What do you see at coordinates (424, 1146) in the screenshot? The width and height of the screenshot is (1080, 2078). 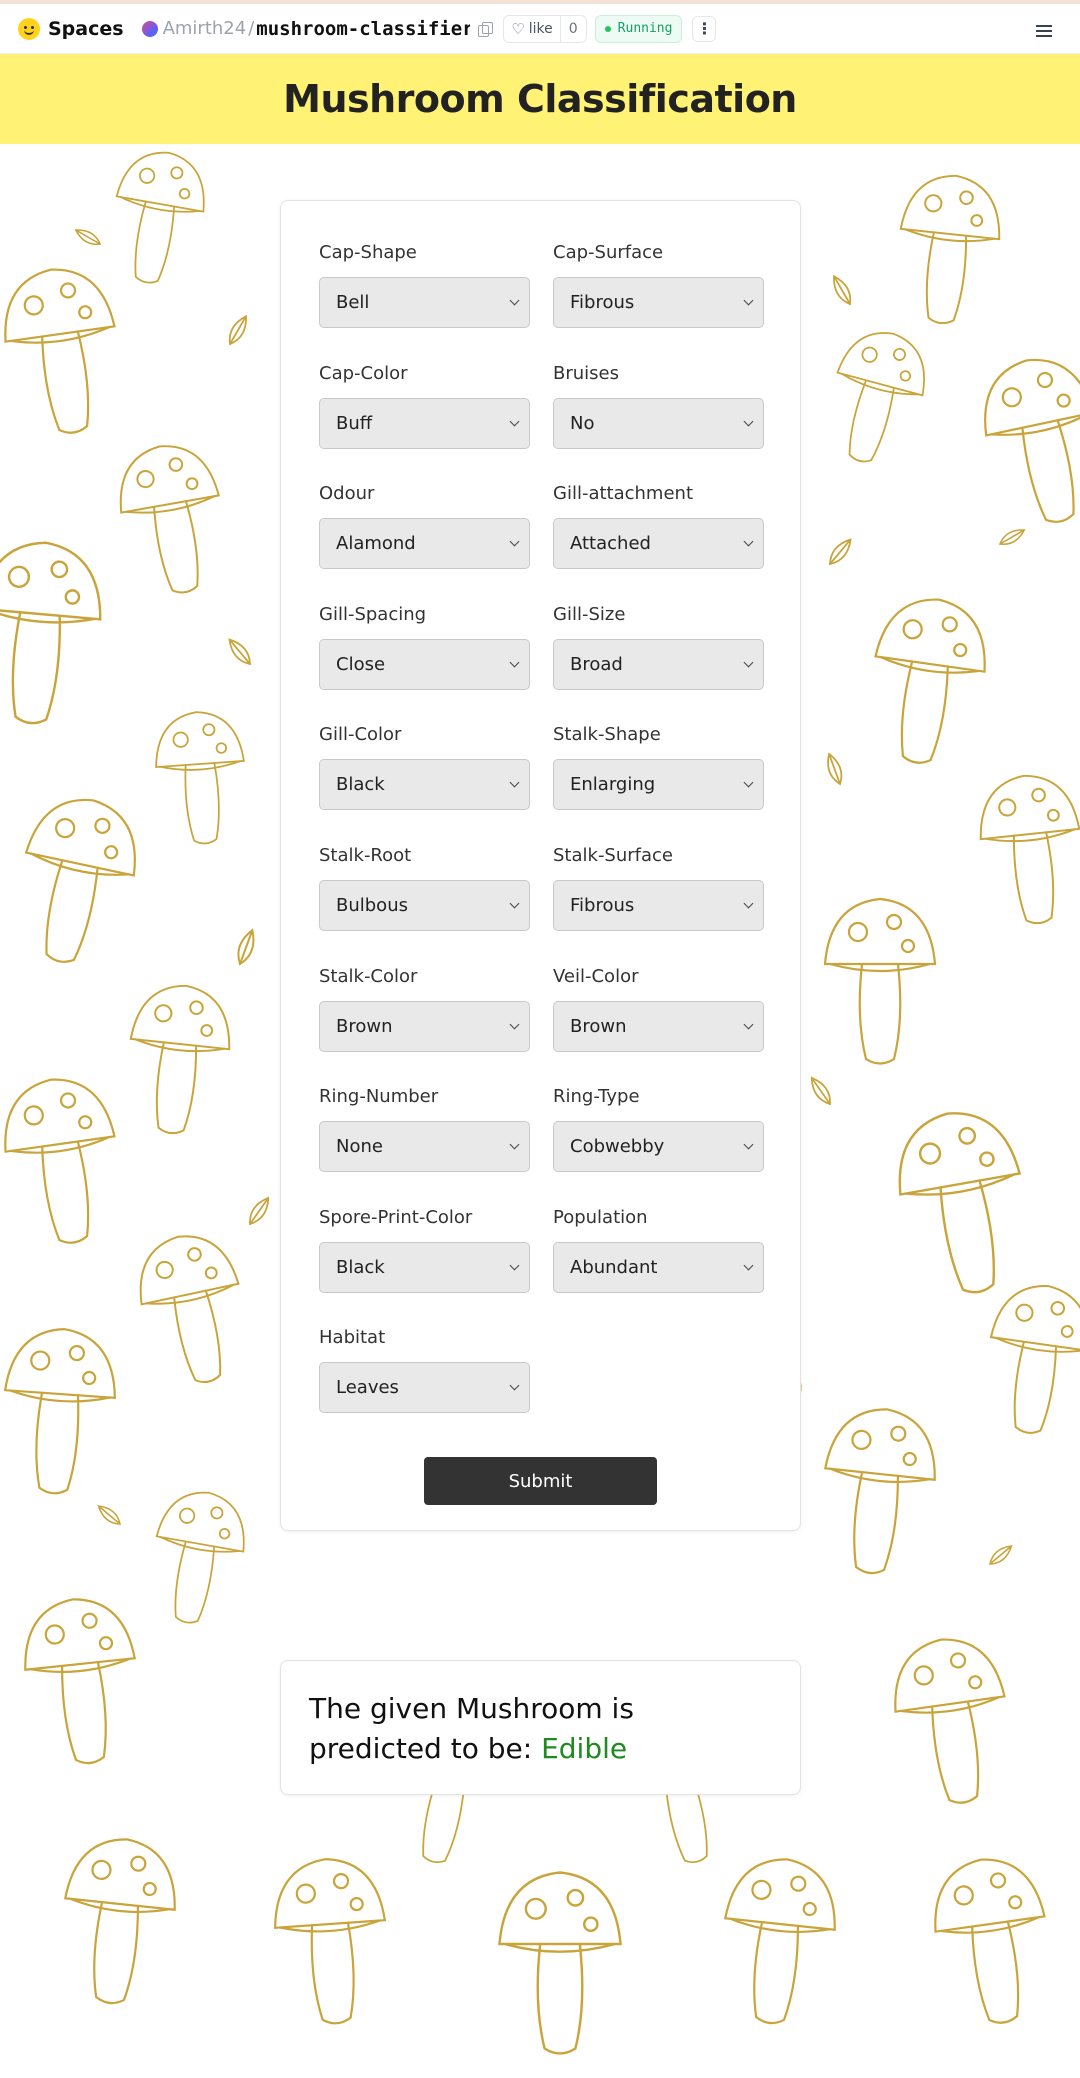 I see `ring-number-select: None` at bounding box center [424, 1146].